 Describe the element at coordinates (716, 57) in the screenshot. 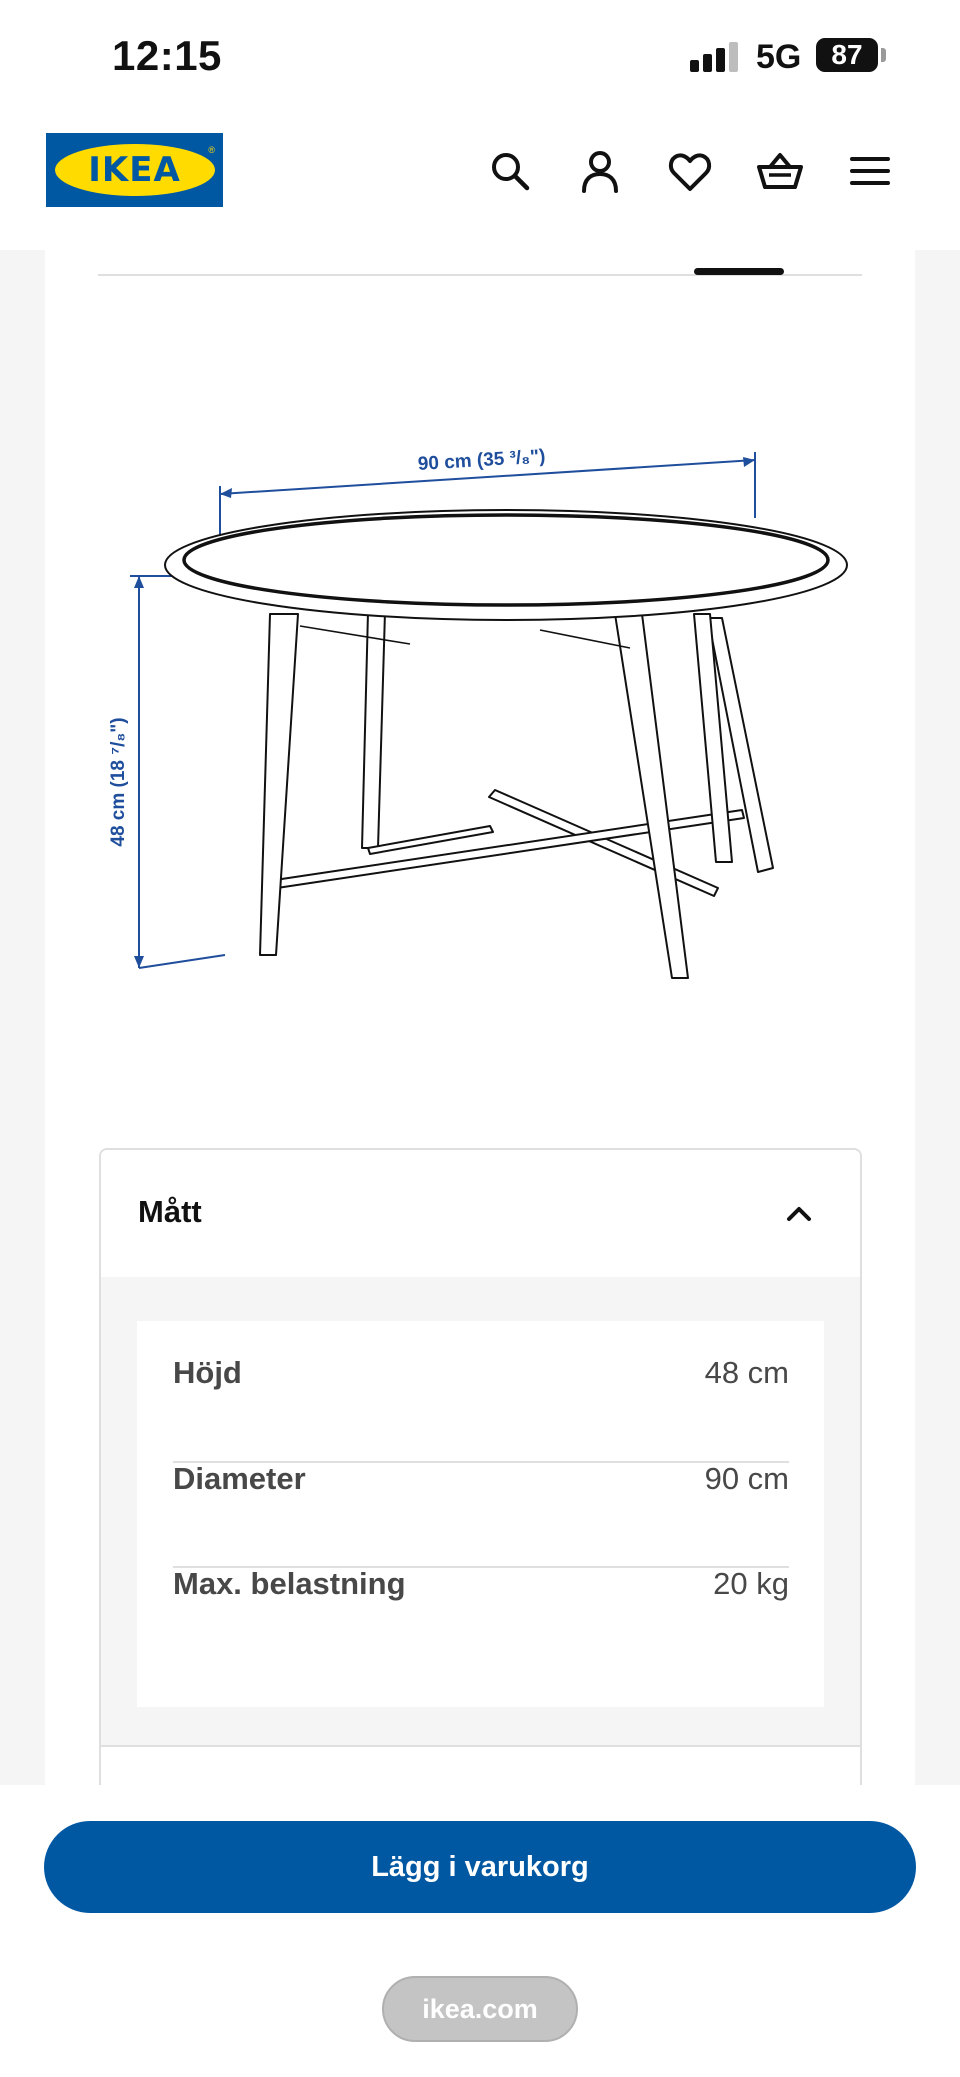

I see `signal-icon` at that location.